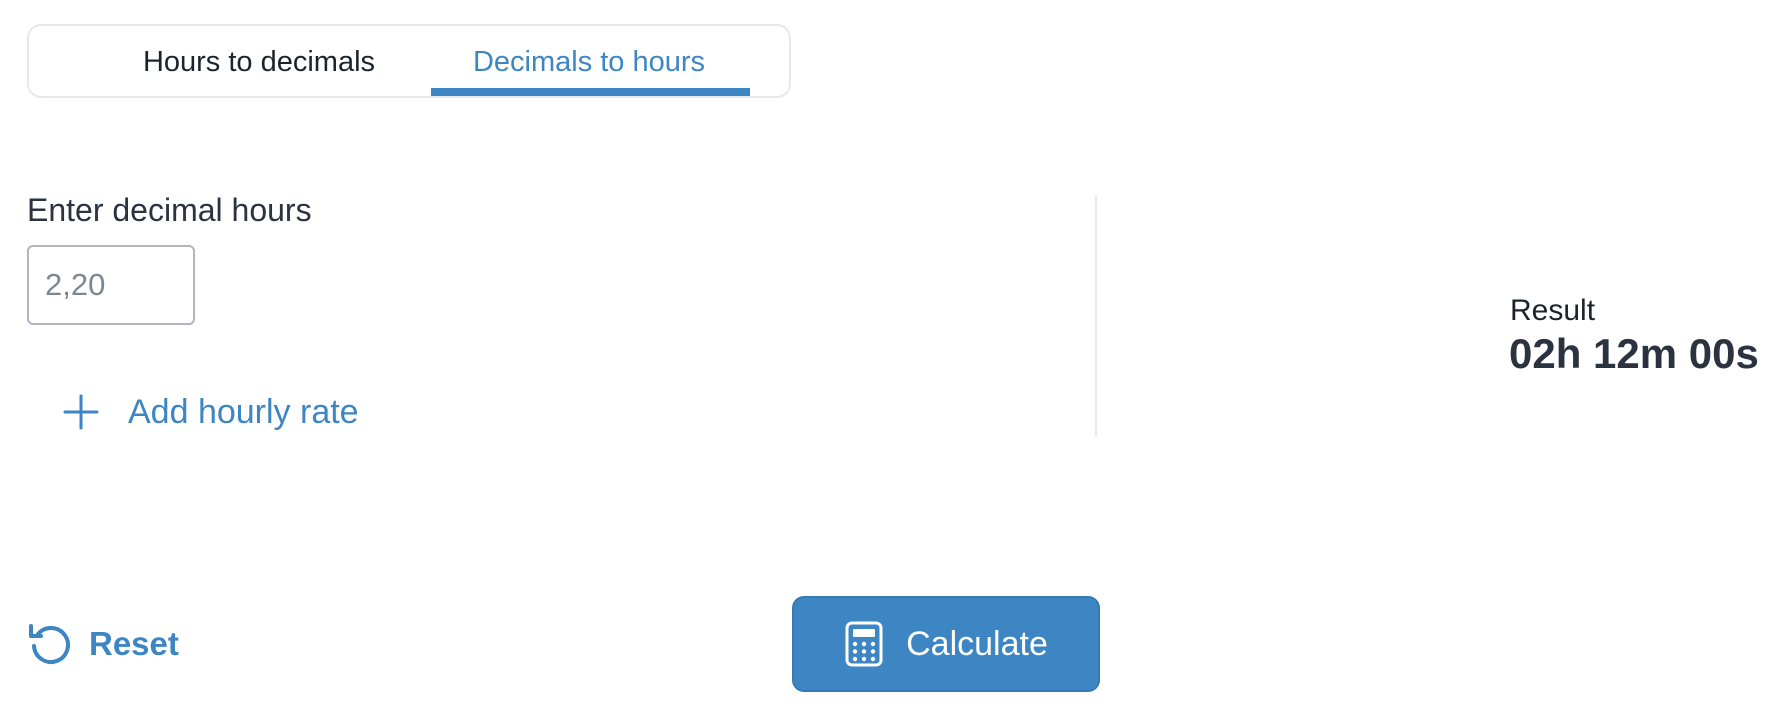  Describe the element at coordinates (49, 644) in the screenshot. I see `reset-icon` at that location.